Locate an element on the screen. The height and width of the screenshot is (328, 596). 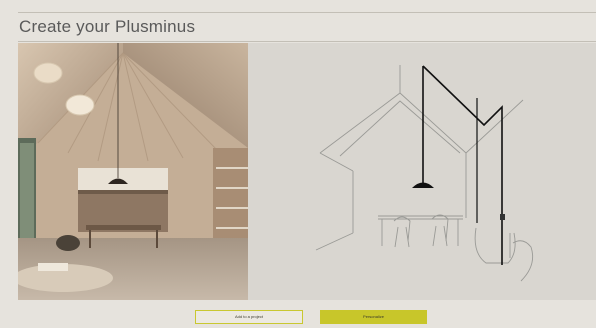
action-bar: Add to a project Personalize is located at coordinates (298, 317).